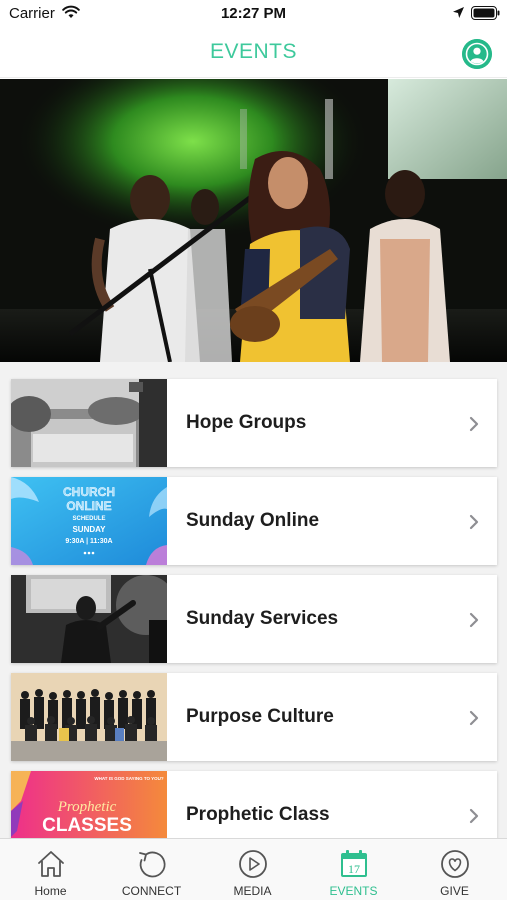 The image size is (507, 900). What do you see at coordinates (262, 618) in the screenshot?
I see `event-title: Sunday Services` at bounding box center [262, 618].